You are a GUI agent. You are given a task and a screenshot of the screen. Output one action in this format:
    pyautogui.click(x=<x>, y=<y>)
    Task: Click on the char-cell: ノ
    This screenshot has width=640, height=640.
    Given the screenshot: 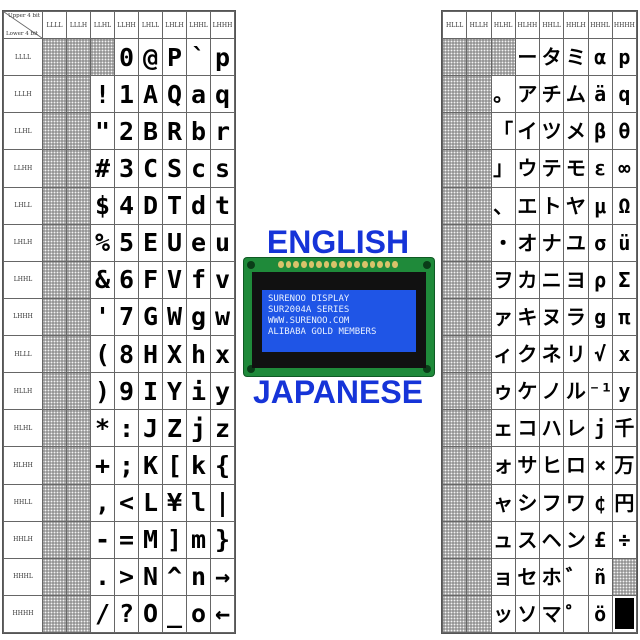 What is the action you would take?
    pyautogui.click(x=551, y=391)
    